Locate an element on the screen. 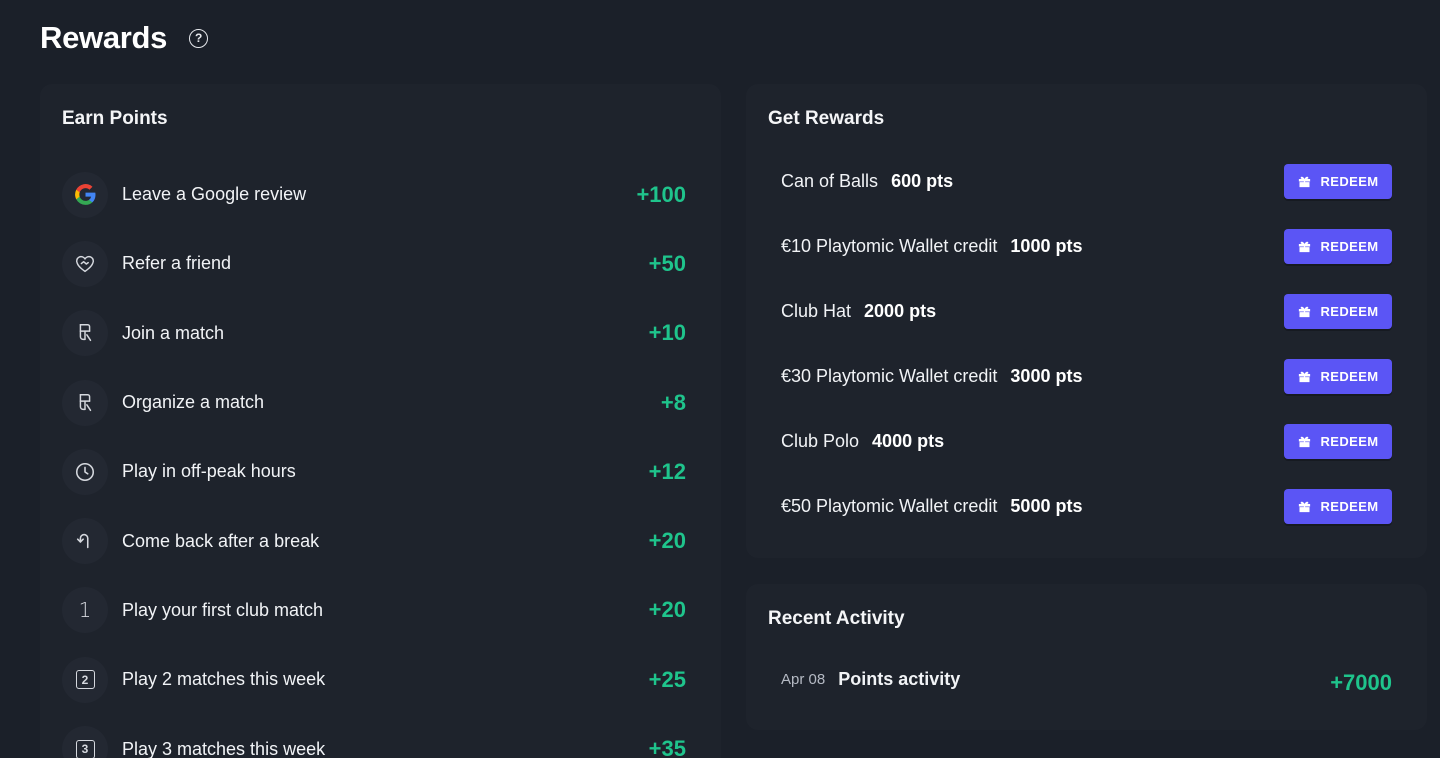 The width and height of the screenshot is (1440, 758). earn-item: 3 Play 3 matches this week +35 is located at coordinates (374, 736).